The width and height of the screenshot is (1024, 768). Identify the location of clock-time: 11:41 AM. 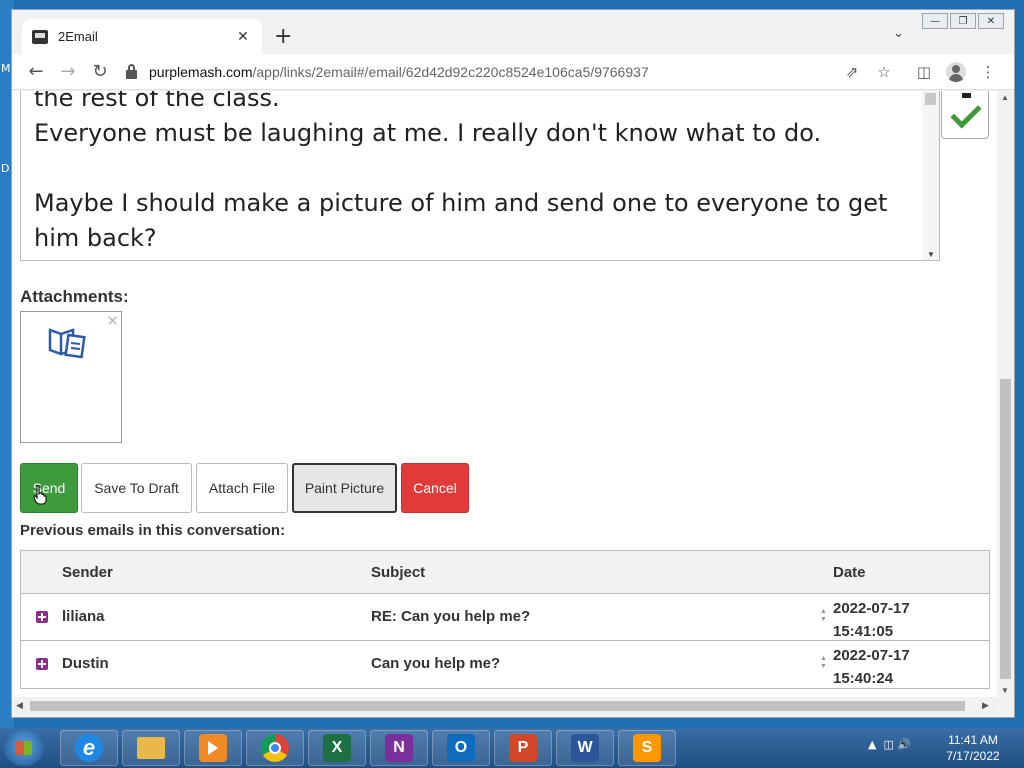
(973, 740).